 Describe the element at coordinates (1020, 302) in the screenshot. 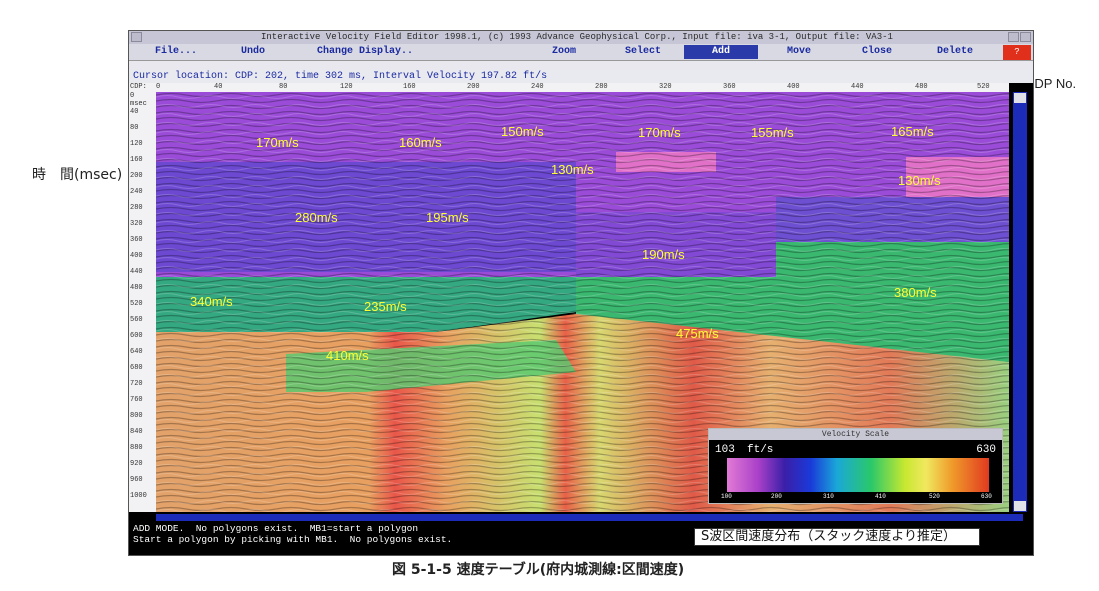

I see `vertical-scrollbar` at that location.